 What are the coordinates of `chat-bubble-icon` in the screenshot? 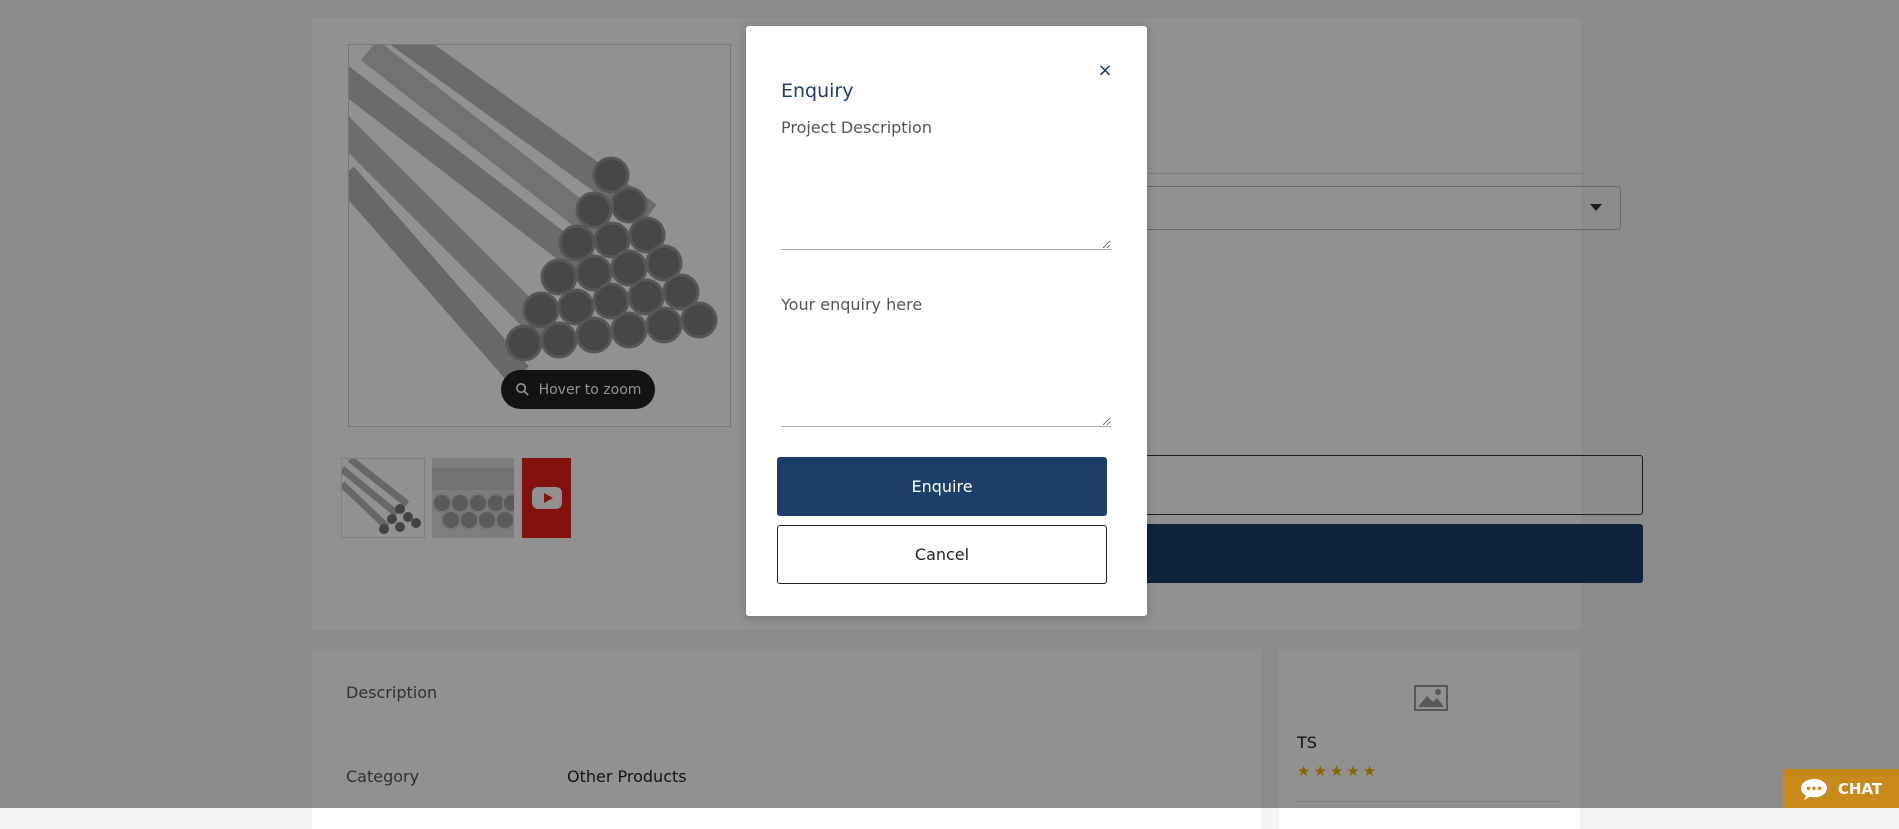 It's located at (1813, 789).